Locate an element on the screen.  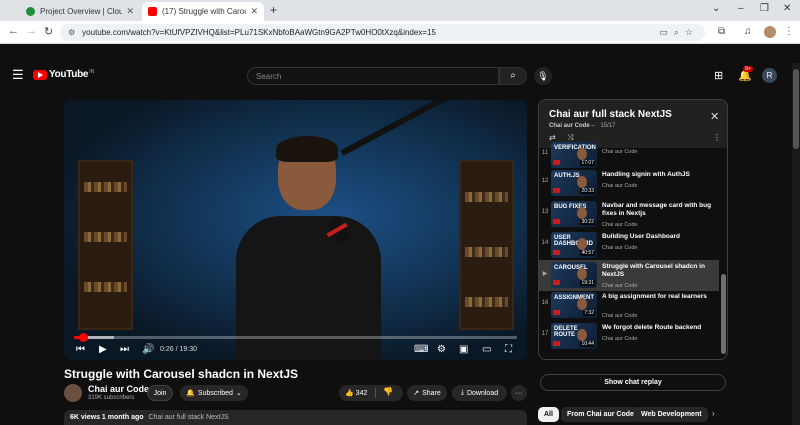
playlist-item-thumbnail: BUG FIXES 30:22 is located at coordinates (574, 214).